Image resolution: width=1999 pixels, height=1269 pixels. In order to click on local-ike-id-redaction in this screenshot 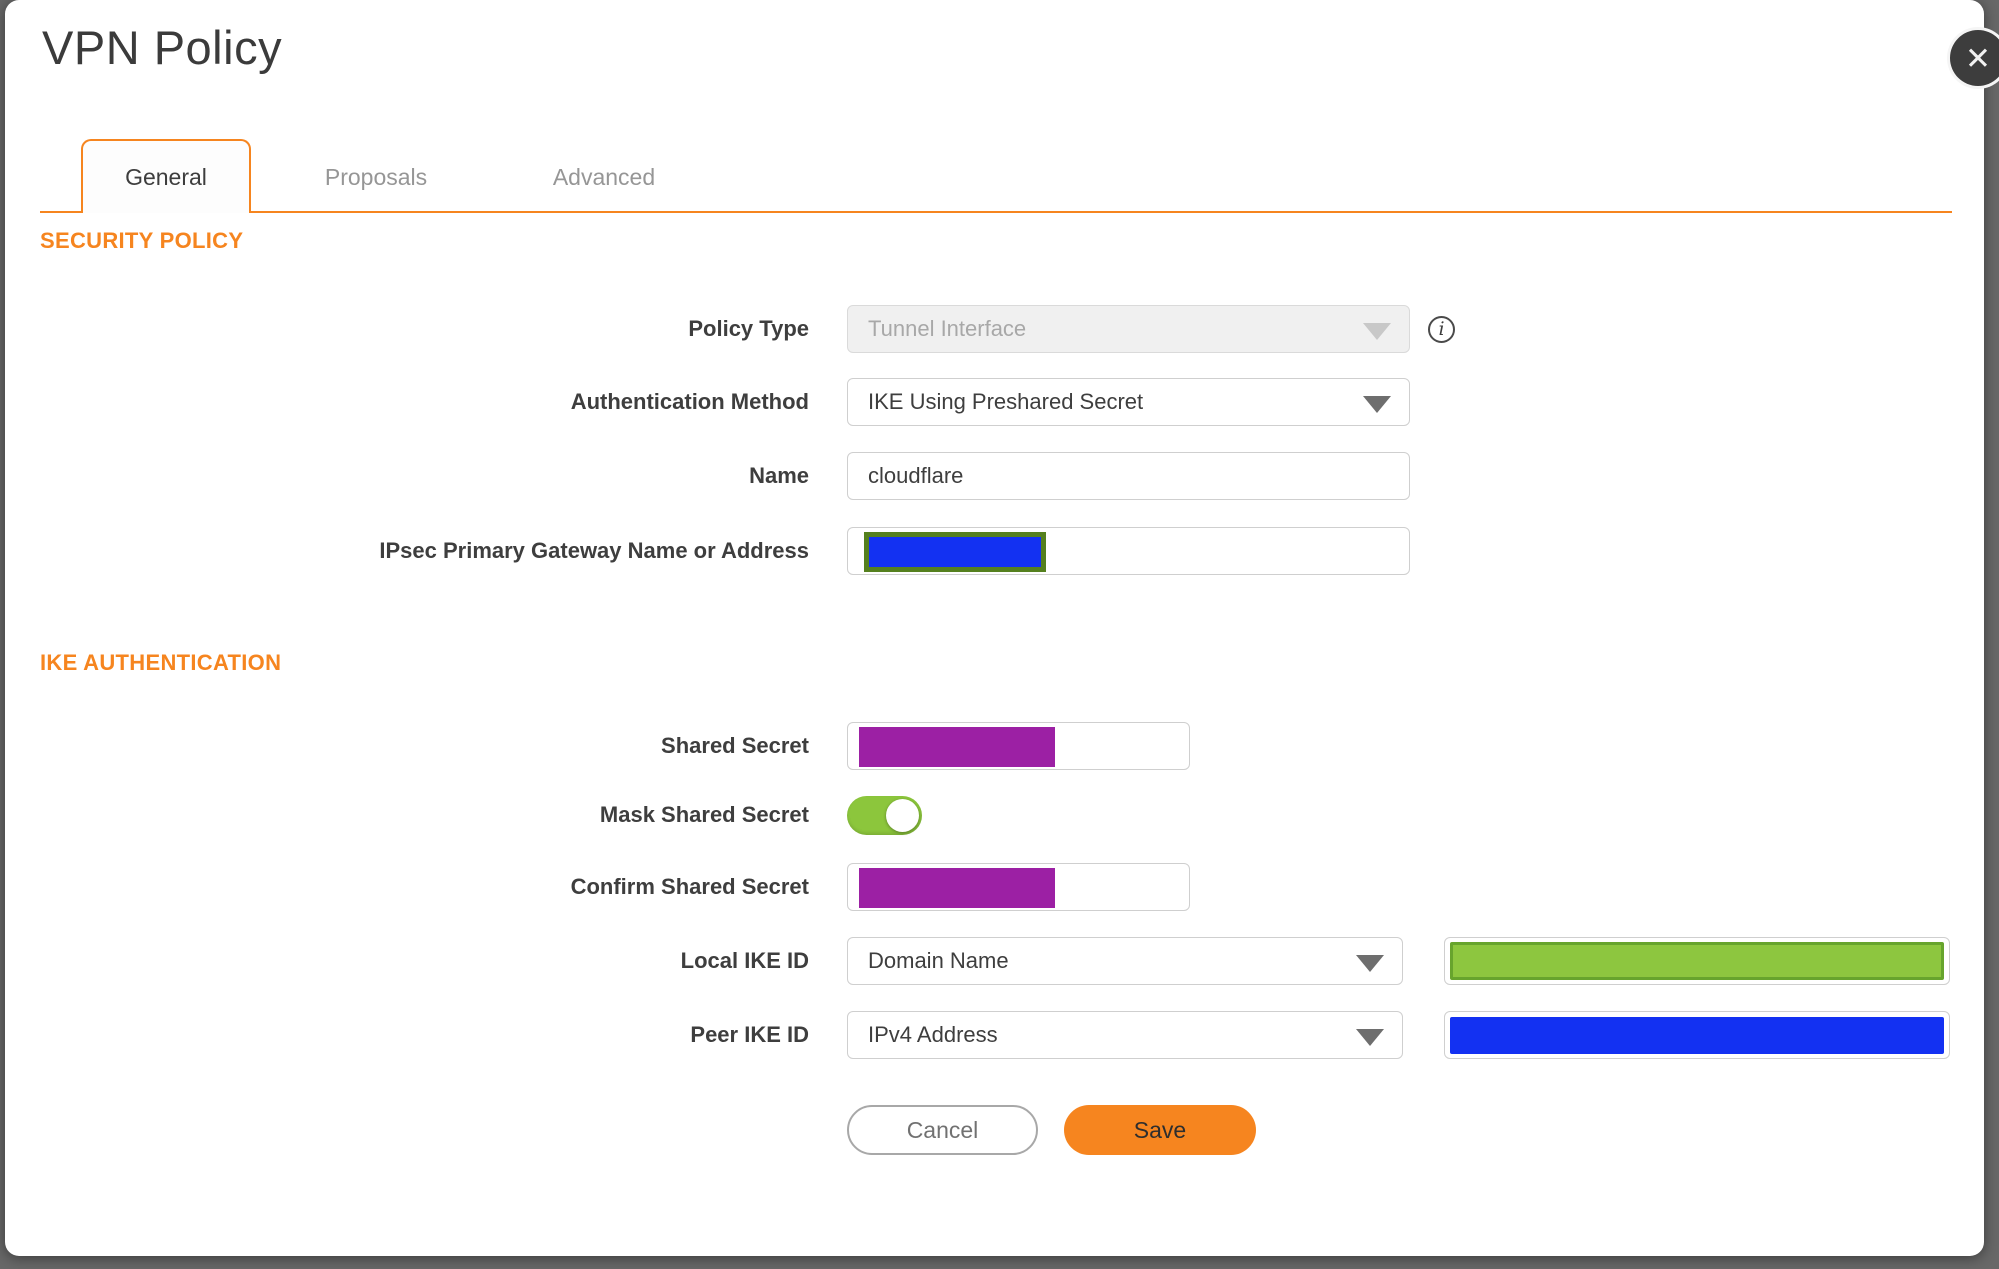, I will do `click(1697, 961)`.